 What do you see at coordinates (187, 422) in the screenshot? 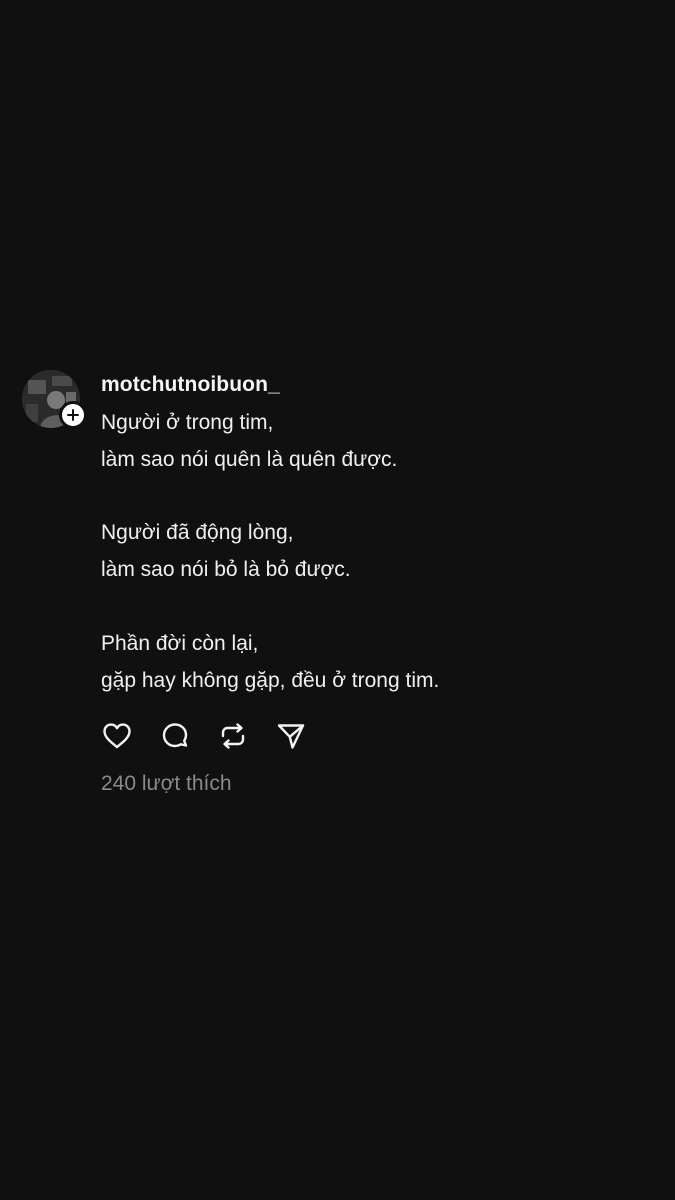
I see `post-text-line: Người ở trong tim,` at bounding box center [187, 422].